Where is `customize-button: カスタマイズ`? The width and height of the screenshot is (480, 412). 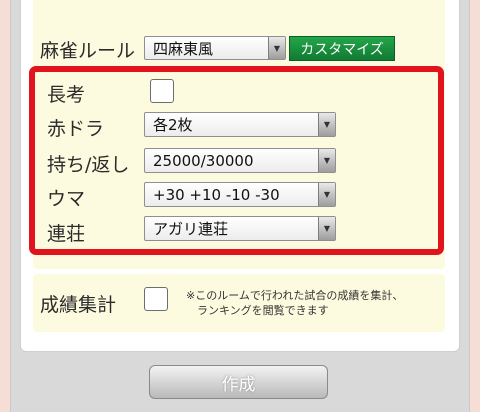 customize-button: カスタマイズ is located at coordinates (342, 48).